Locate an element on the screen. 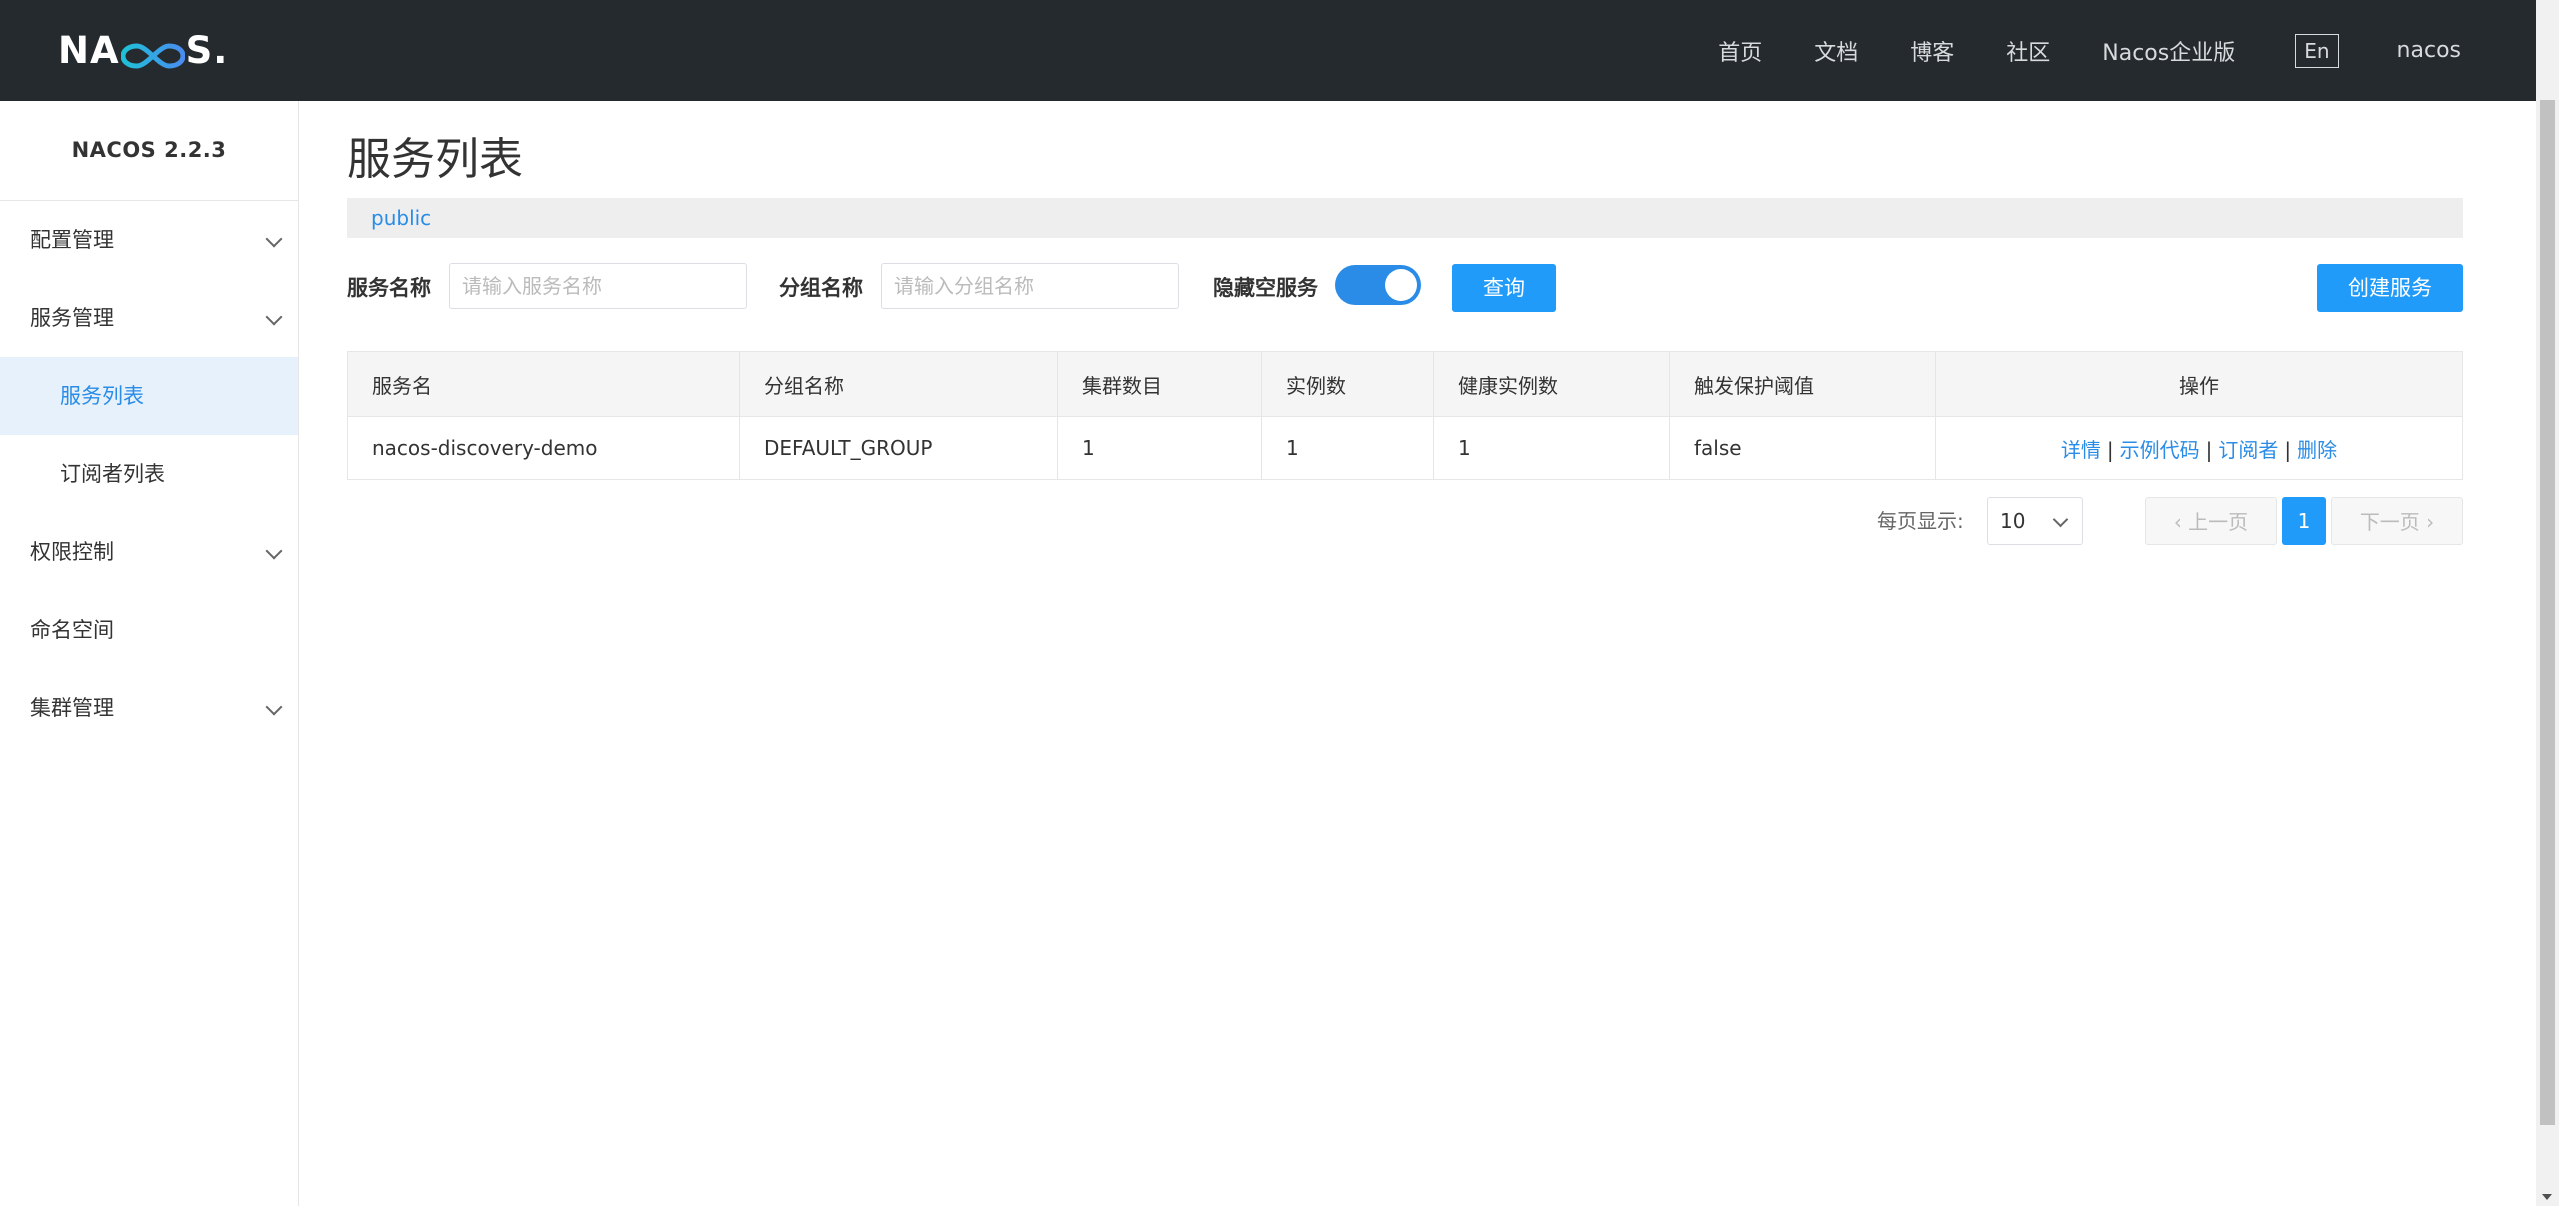 This screenshot has width=2559, height=1206. sidebar-item-label: 服务列表 is located at coordinates (102, 396).